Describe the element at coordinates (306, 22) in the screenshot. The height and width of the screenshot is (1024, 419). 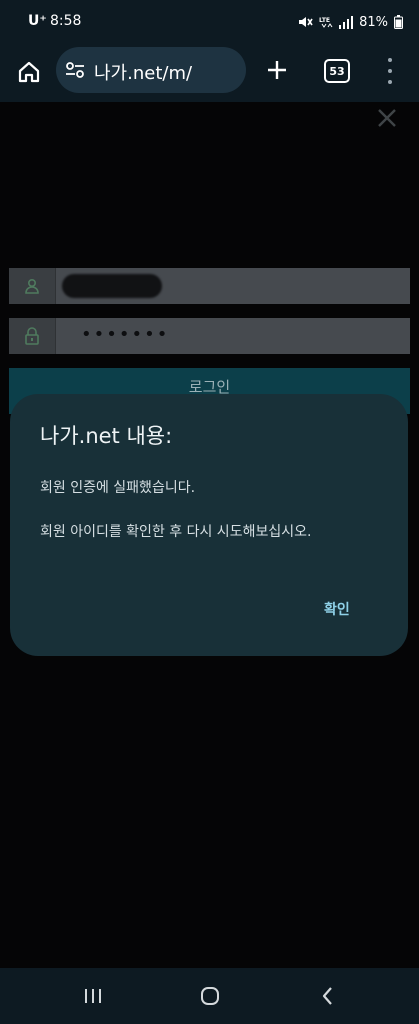
I see `mute-icon` at that location.